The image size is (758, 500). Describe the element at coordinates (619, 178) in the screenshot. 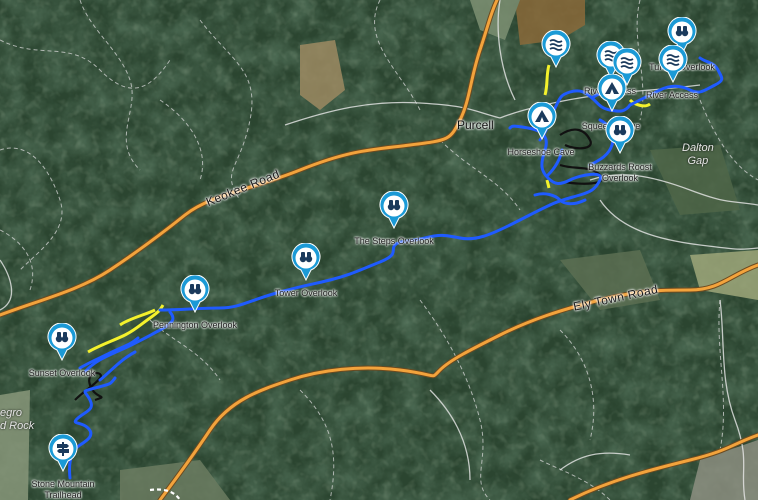

I see `poi-label-buzzards-roost-line2: Overlook` at that location.